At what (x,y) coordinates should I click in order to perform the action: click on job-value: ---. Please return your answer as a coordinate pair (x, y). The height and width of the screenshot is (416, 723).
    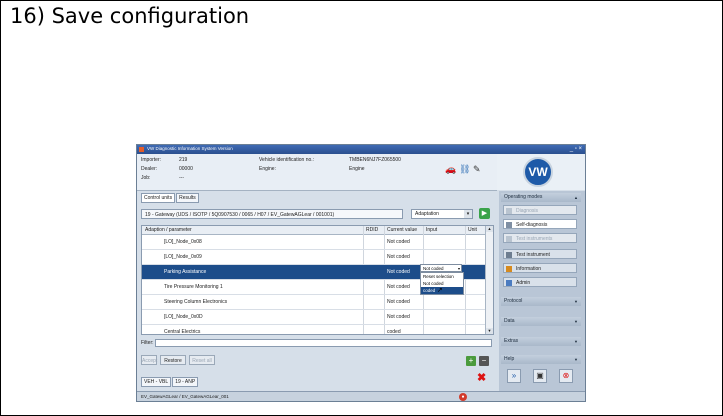
    Looking at the image, I should click on (181, 178).